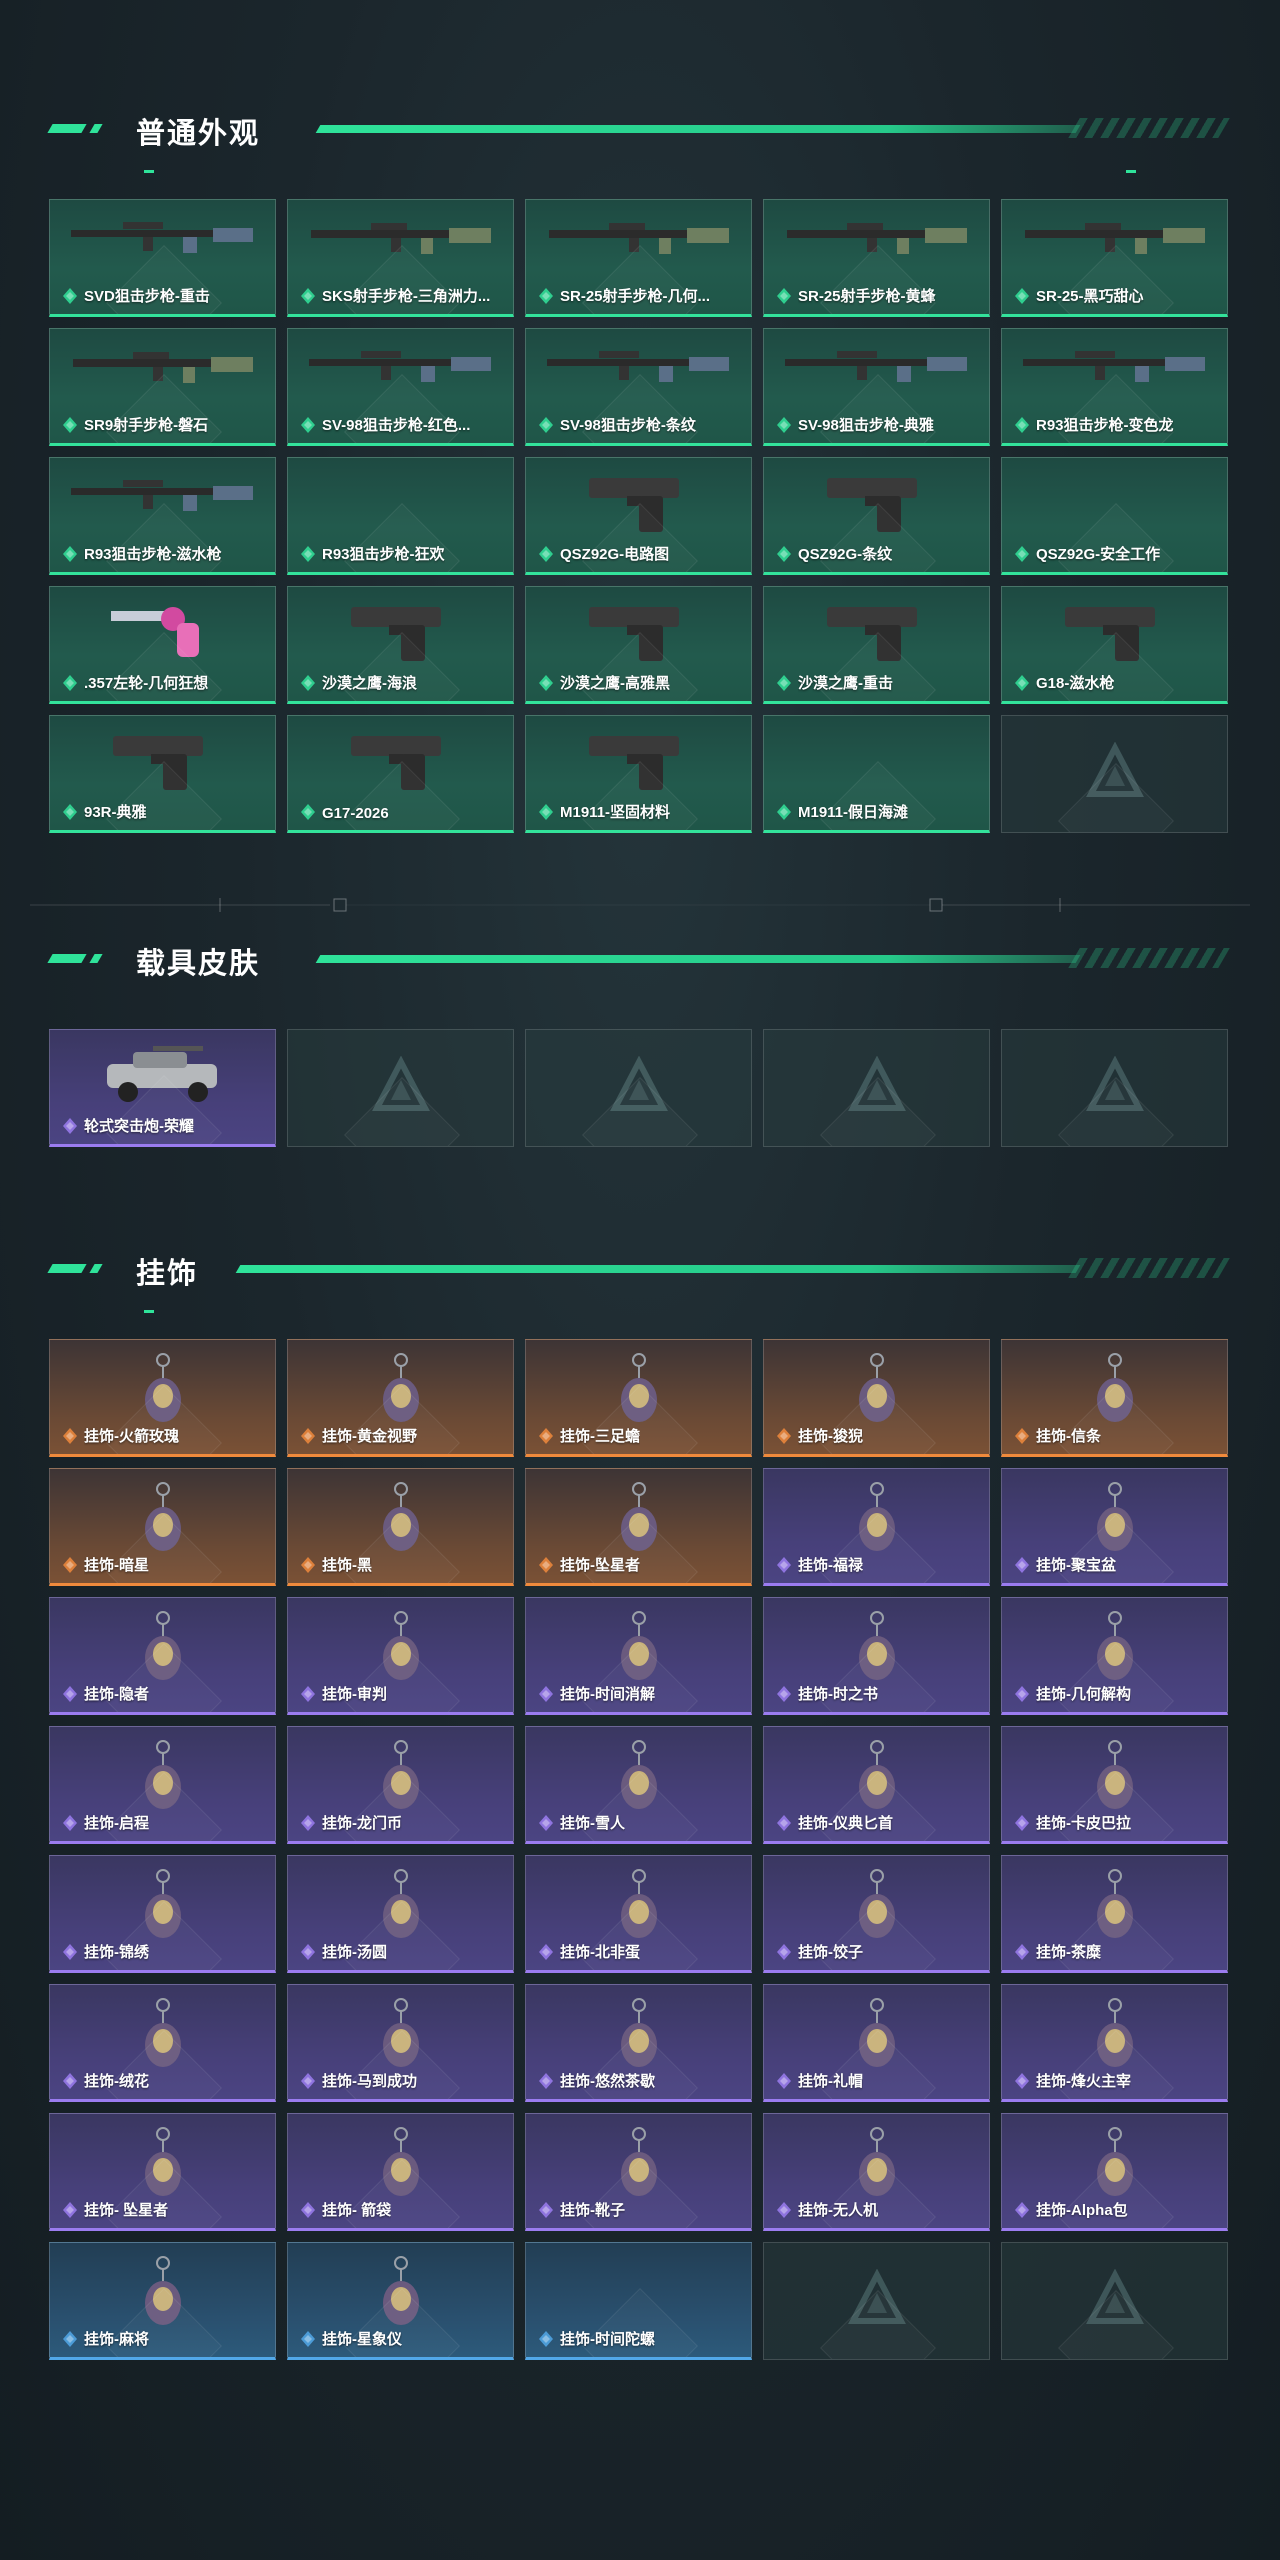 Image resolution: width=1280 pixels, height=2560 pixels. I want to click on charms-item-card: 挂饰-隐者, so click(162, 1656).